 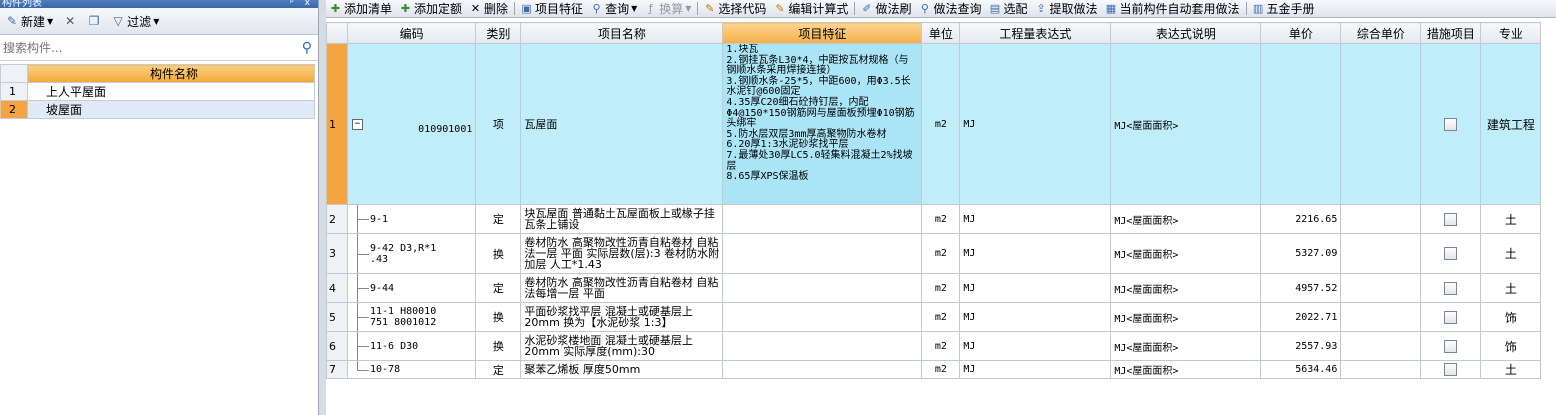 I want to click on header-type: 类别, so click(x=498, y=33).